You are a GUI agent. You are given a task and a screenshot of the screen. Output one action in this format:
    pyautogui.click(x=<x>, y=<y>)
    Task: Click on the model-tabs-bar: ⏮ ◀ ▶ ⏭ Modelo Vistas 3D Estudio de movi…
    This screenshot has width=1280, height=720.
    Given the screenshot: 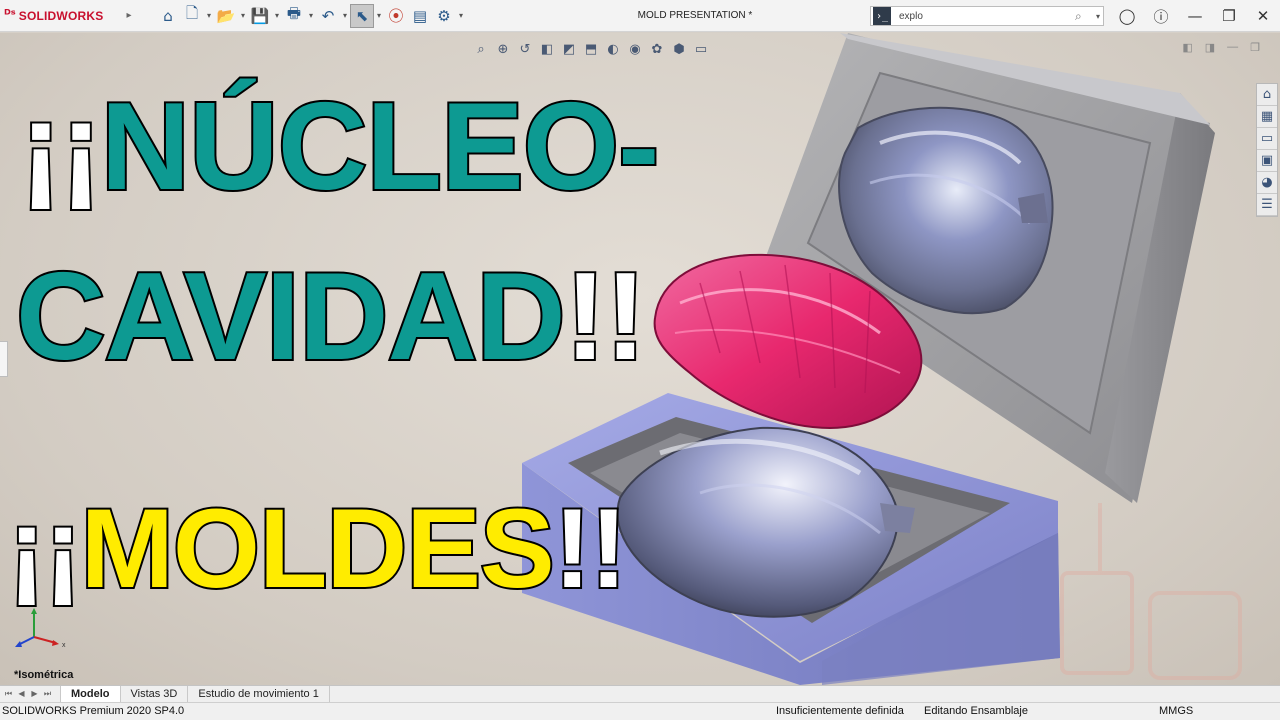 What is the action you would take?
    pyautogui.click(x=640, y=694)
    